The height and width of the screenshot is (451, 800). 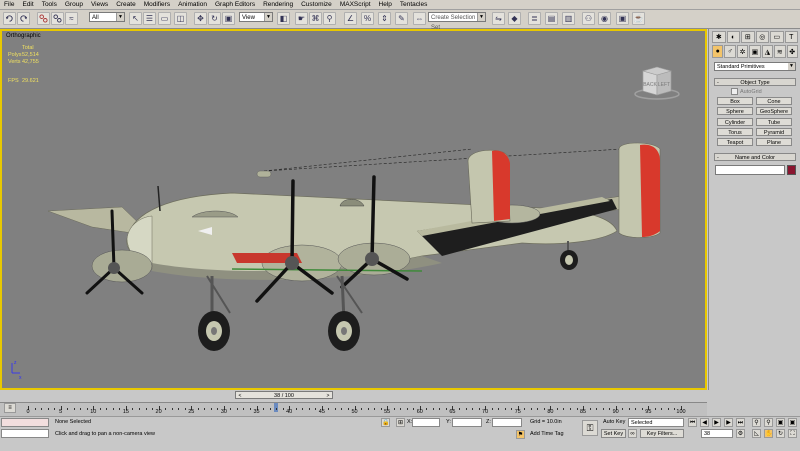 I want to click on field-of-view-icon: ◺, so click(x=756, y=433).